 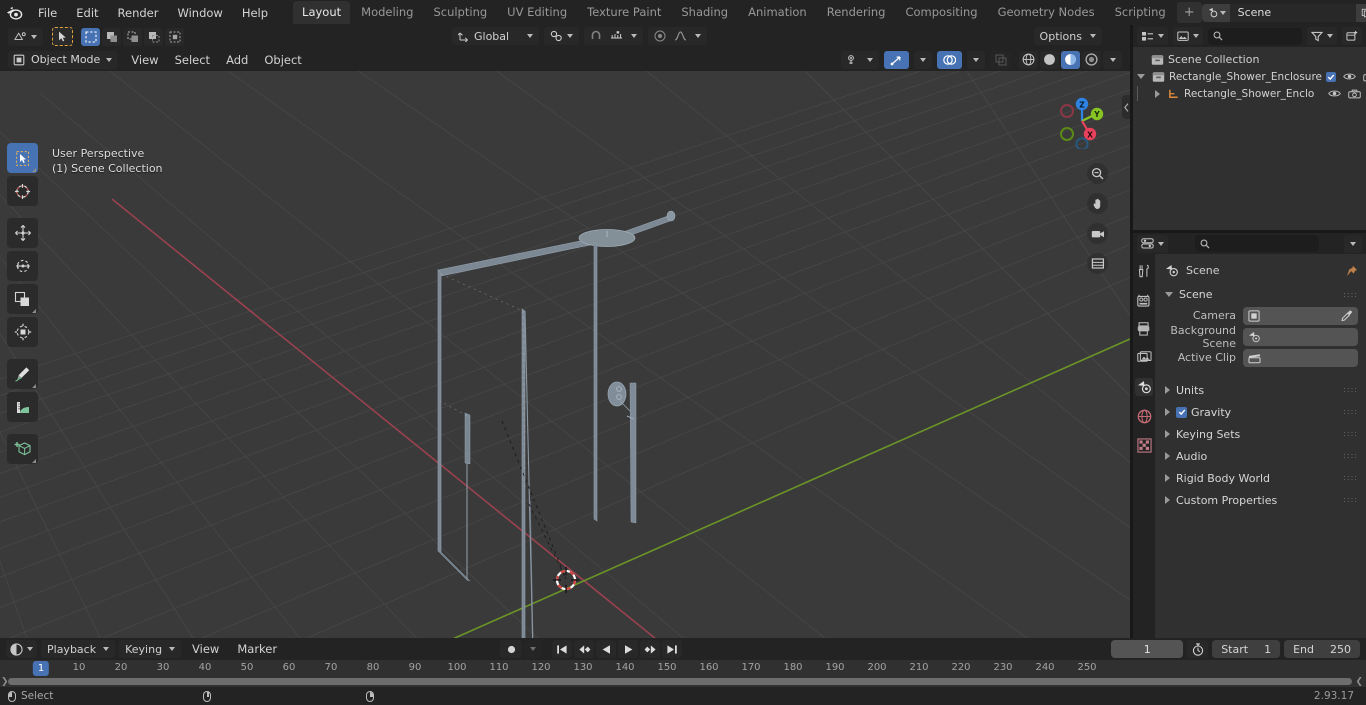 What do you see at coordinates (1360, 12) in the screenshot?
I see `new-scene-icon` at bounding box center [1360, 12].